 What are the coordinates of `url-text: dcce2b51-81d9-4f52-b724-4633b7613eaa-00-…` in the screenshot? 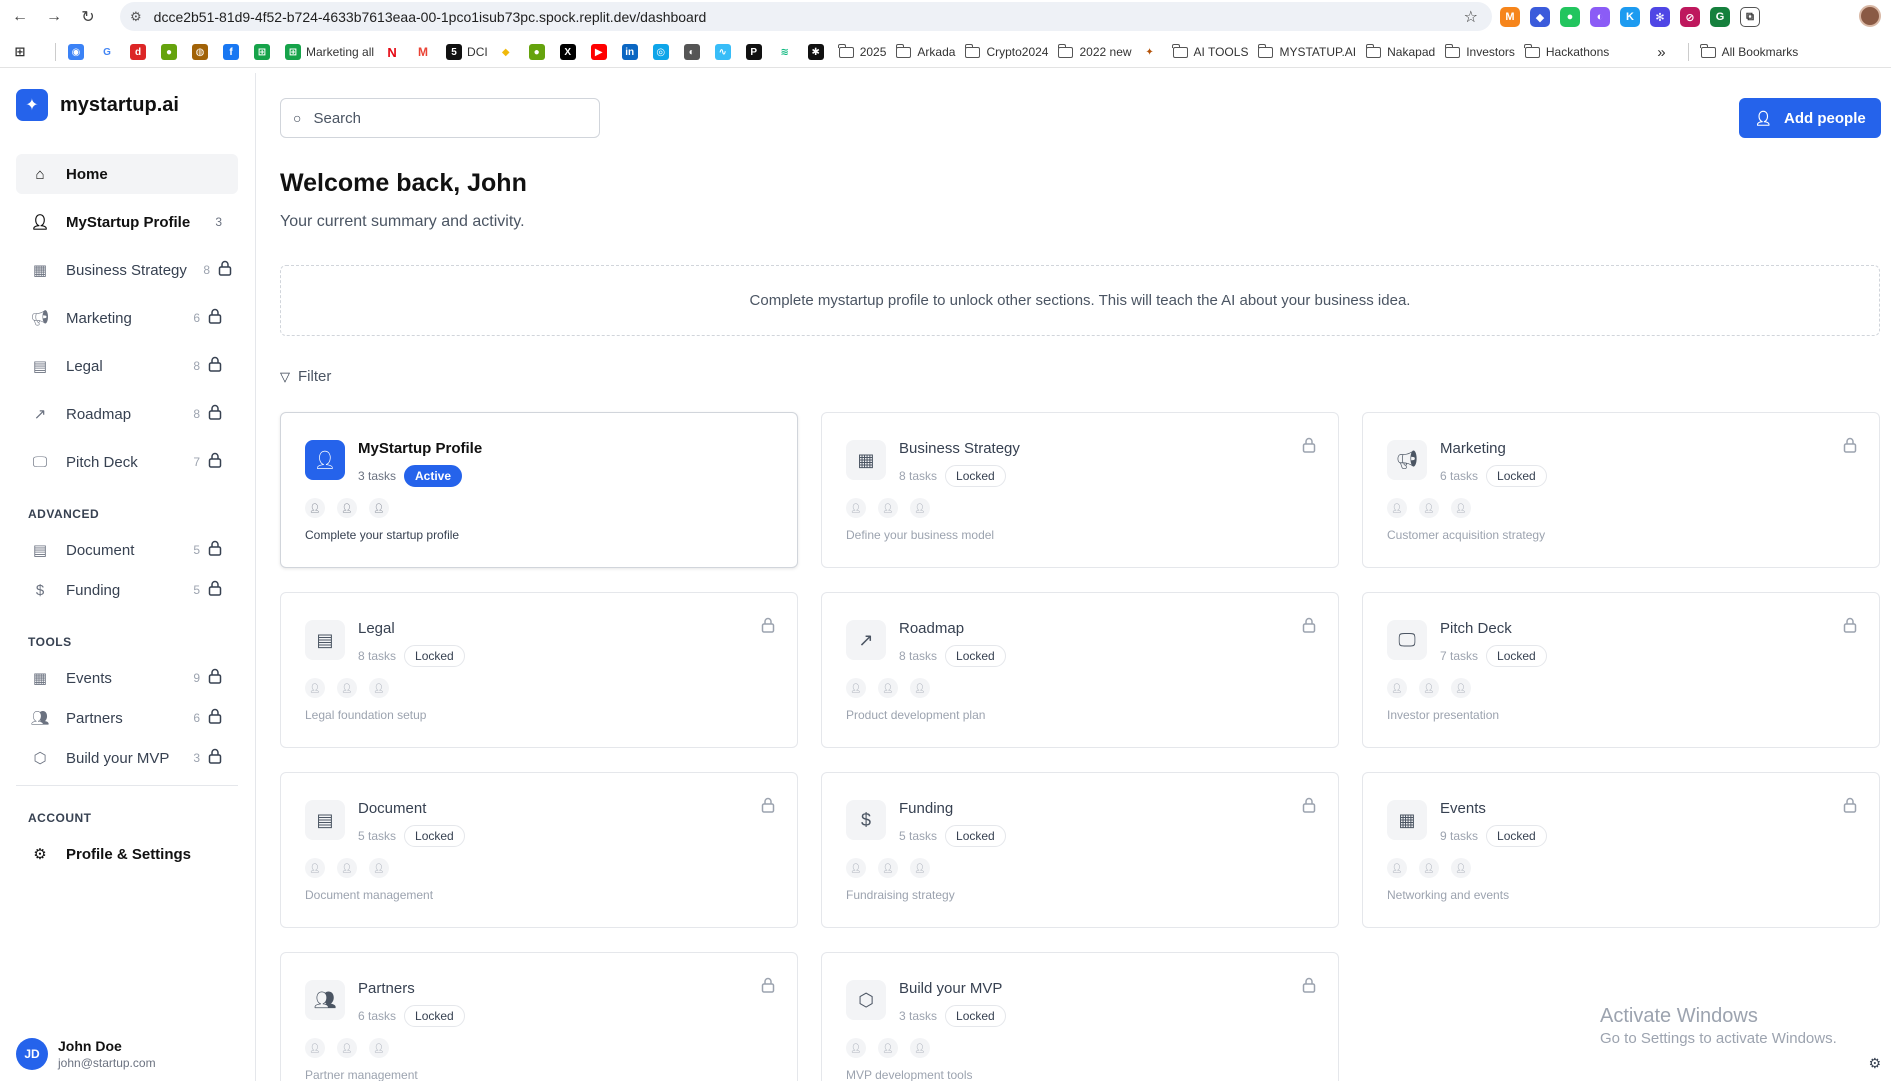 It's located at (430, 17).